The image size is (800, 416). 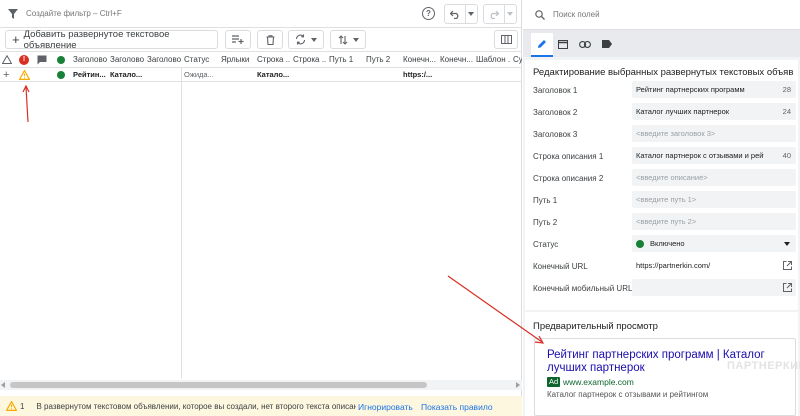 What do you see at coordinates (3, 385) in the screenshot?
I see `scroll-left-icon` at bounding box center [3, 385].